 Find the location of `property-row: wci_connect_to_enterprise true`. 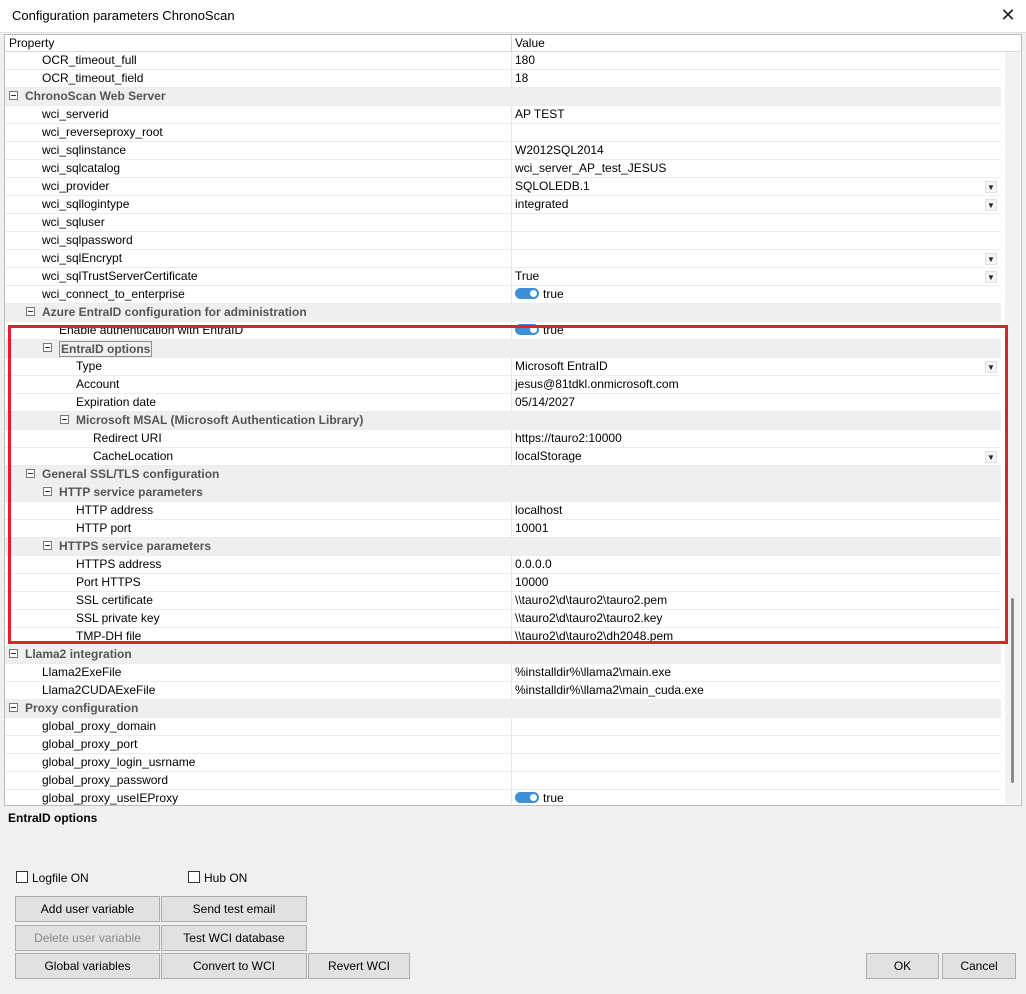

property-row: wci_connect_to_enterprise true is located at coordinates (503, 295).